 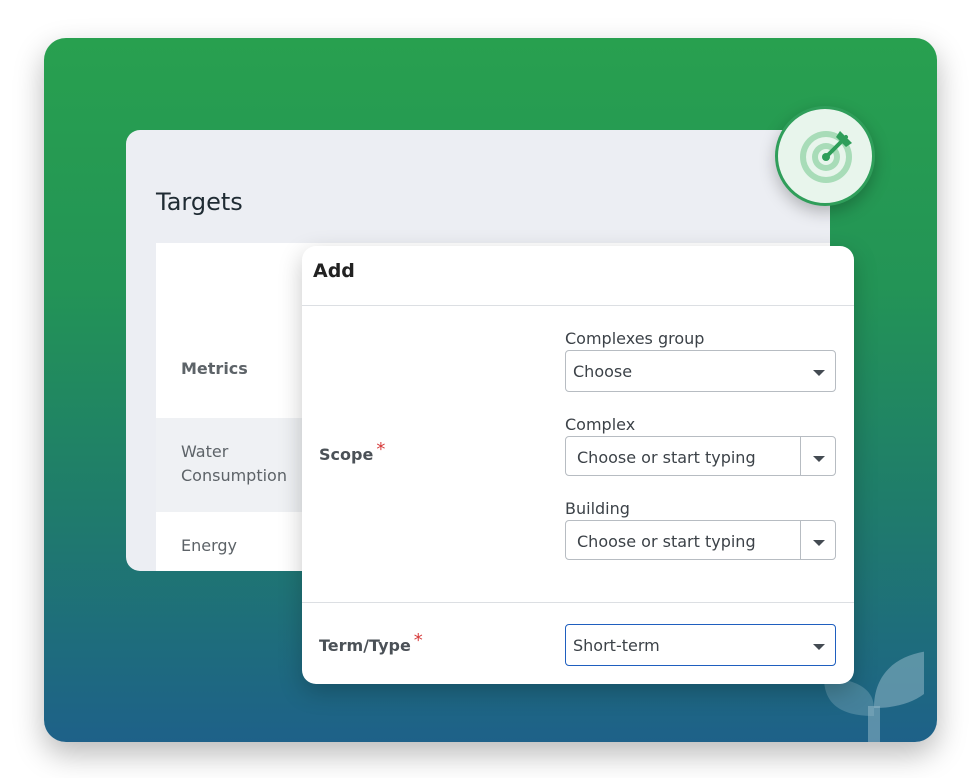 What do you see at coordinates (209, 545) in the screenshot?
I see `metric-label: Energy` at bounding box center [209, 545].